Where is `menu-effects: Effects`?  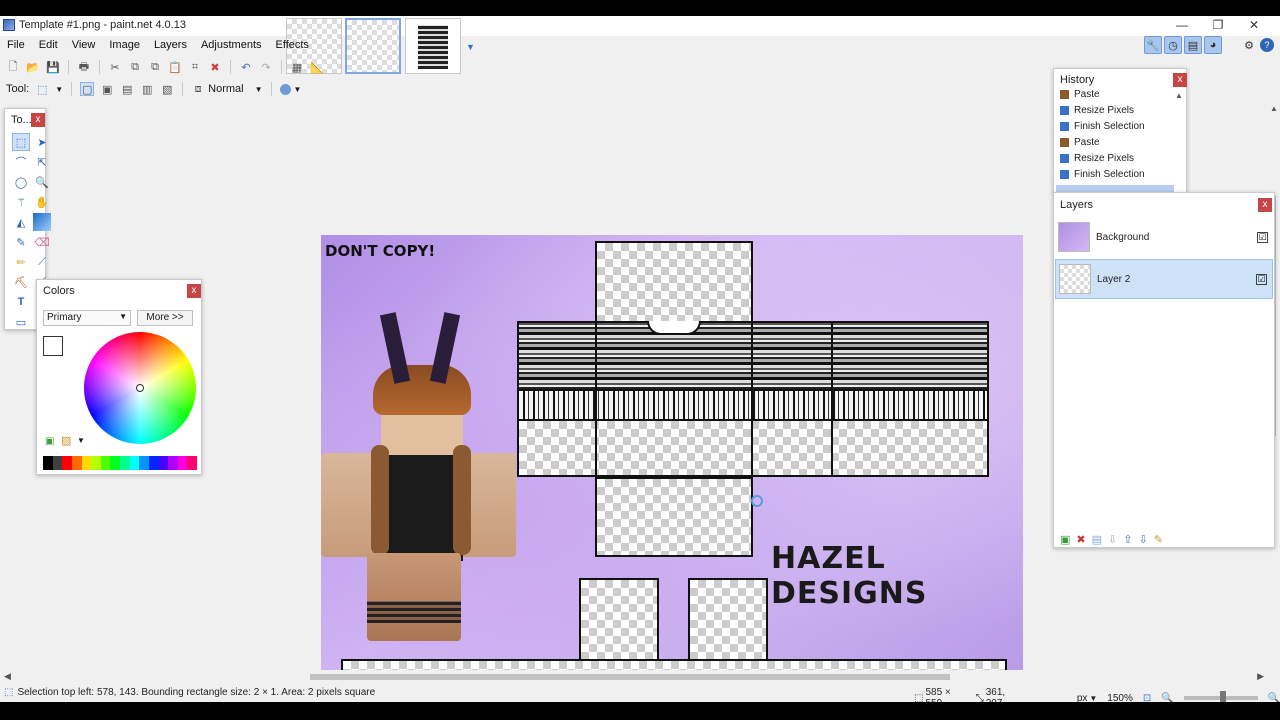
menu-effects: Effects is located at coordinates (292, 46).